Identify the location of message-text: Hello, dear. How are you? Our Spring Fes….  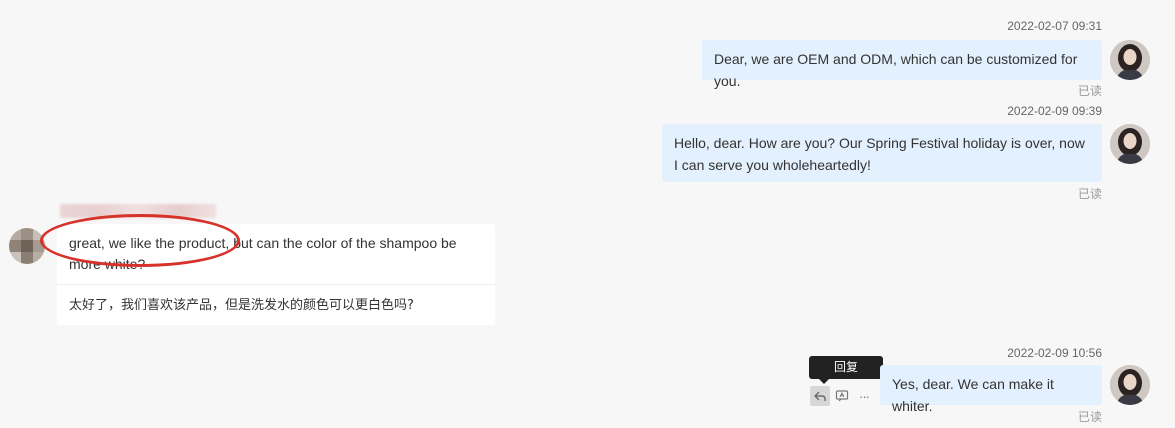
(879, 154).